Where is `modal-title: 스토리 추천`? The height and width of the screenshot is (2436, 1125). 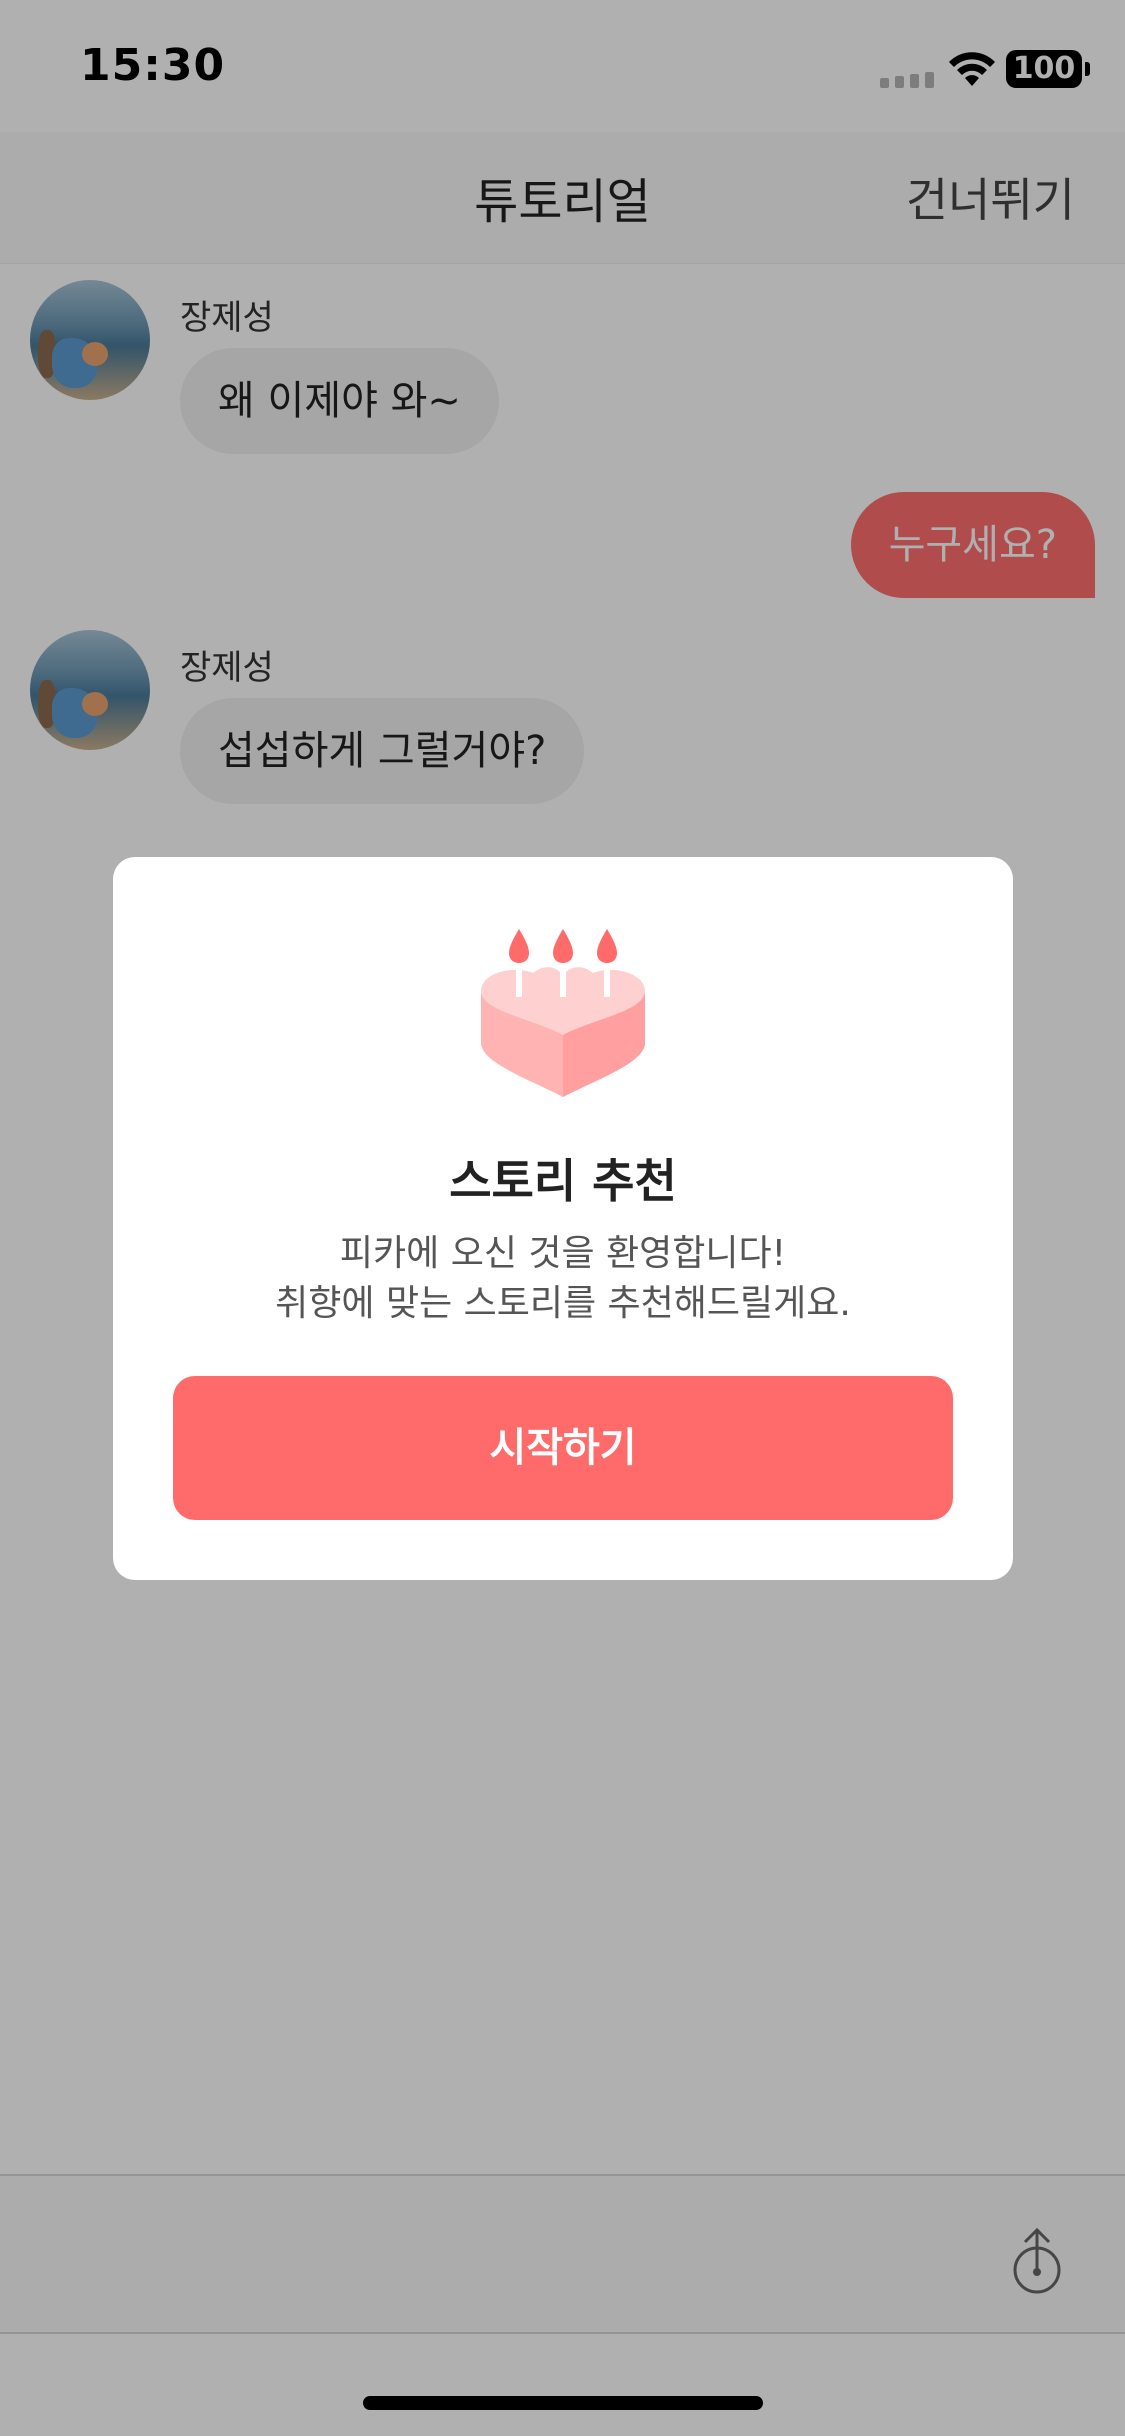
modal-title: 스토리 추천 is located at coordinates (563, 1181).